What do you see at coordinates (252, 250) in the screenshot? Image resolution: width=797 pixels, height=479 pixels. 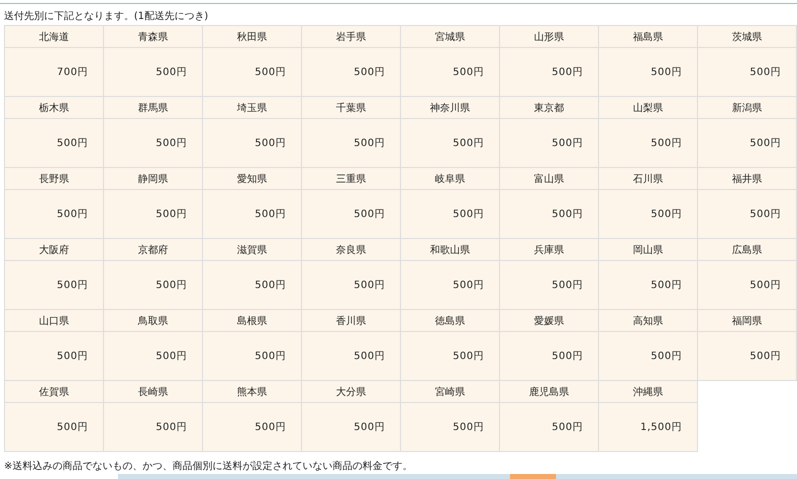 I see `prefecture-name: 滋賀県` at bounding box center [252, 250].